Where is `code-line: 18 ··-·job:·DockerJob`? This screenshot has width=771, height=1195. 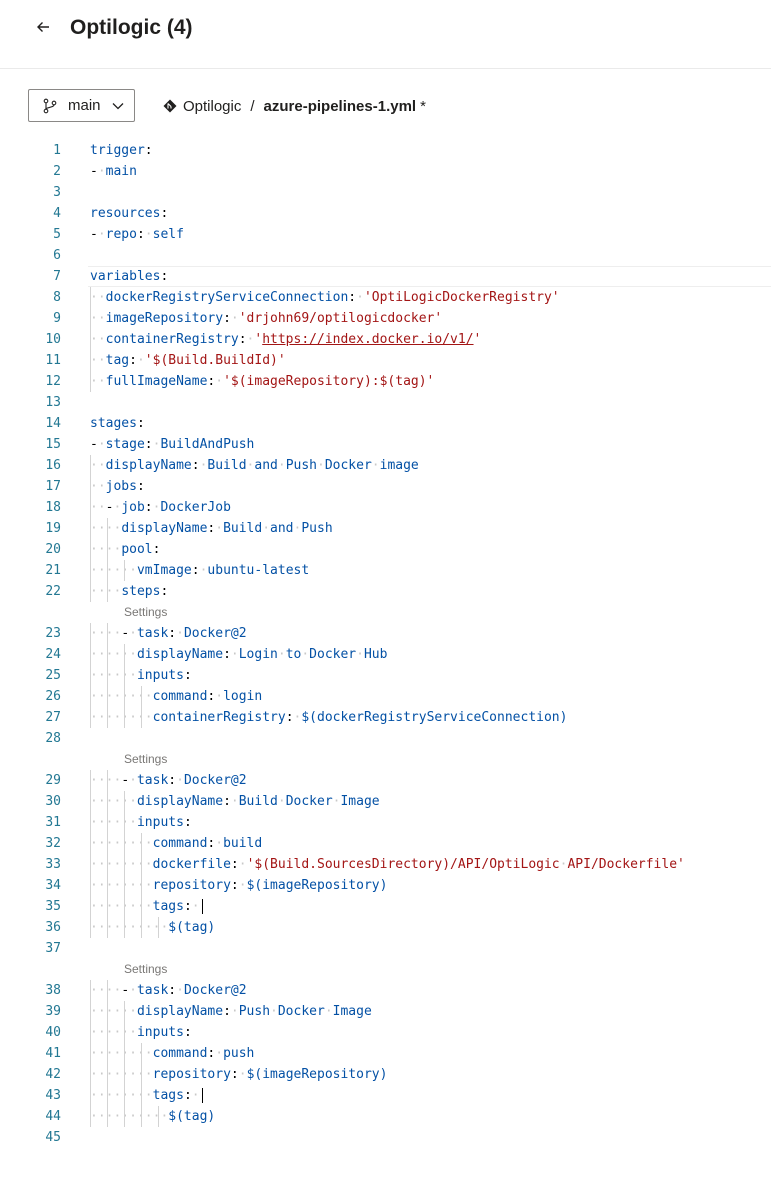
code-line: 18 ··-·job:·DockerJob is located at coordinates (385, 507).